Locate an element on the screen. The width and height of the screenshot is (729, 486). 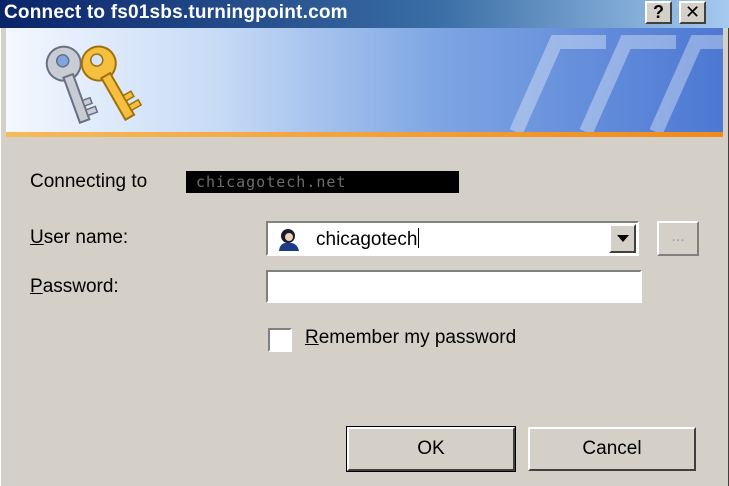
help-button: ? is located at coordinates (658, 12).